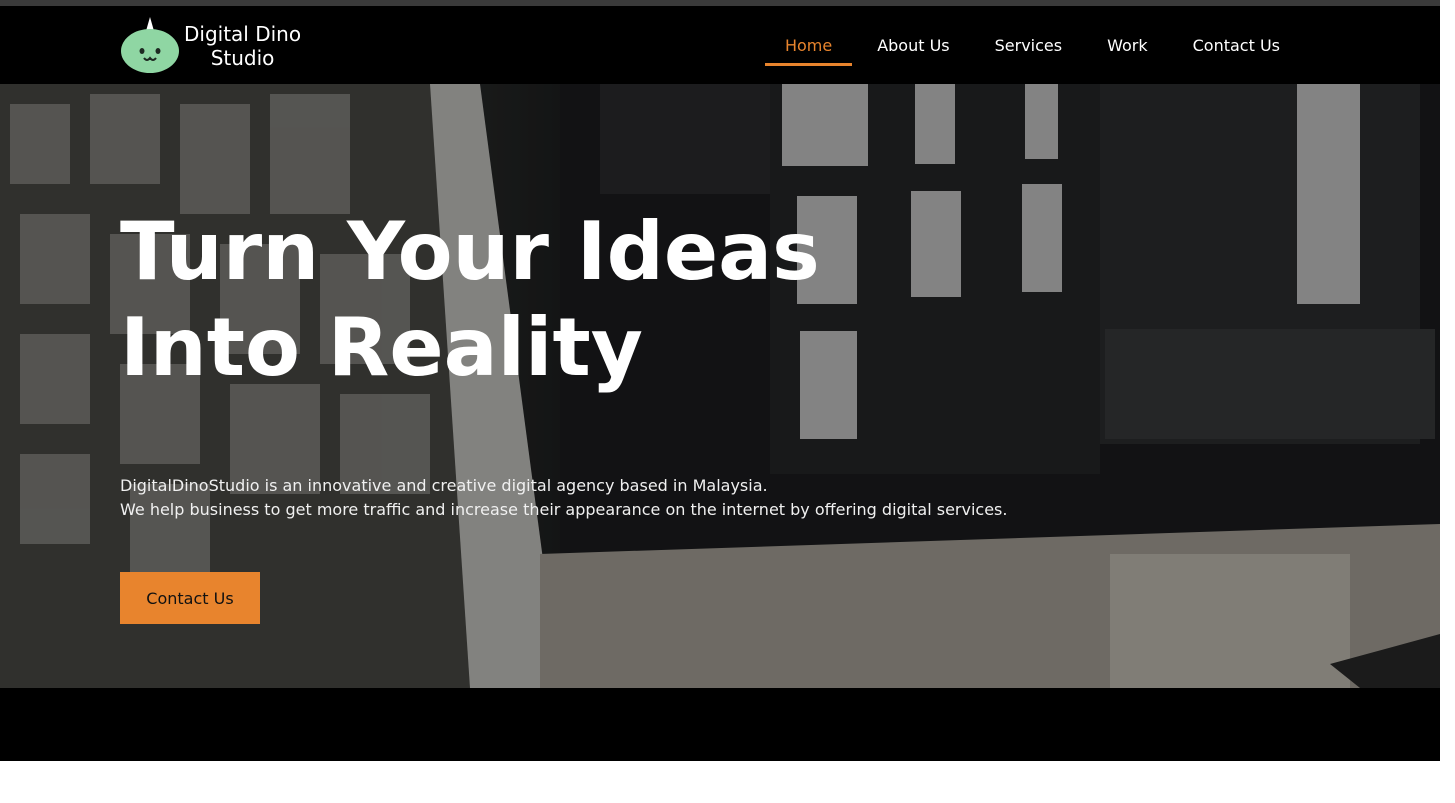  I want to click on nav-item-services: Services, so click(1028, 45).